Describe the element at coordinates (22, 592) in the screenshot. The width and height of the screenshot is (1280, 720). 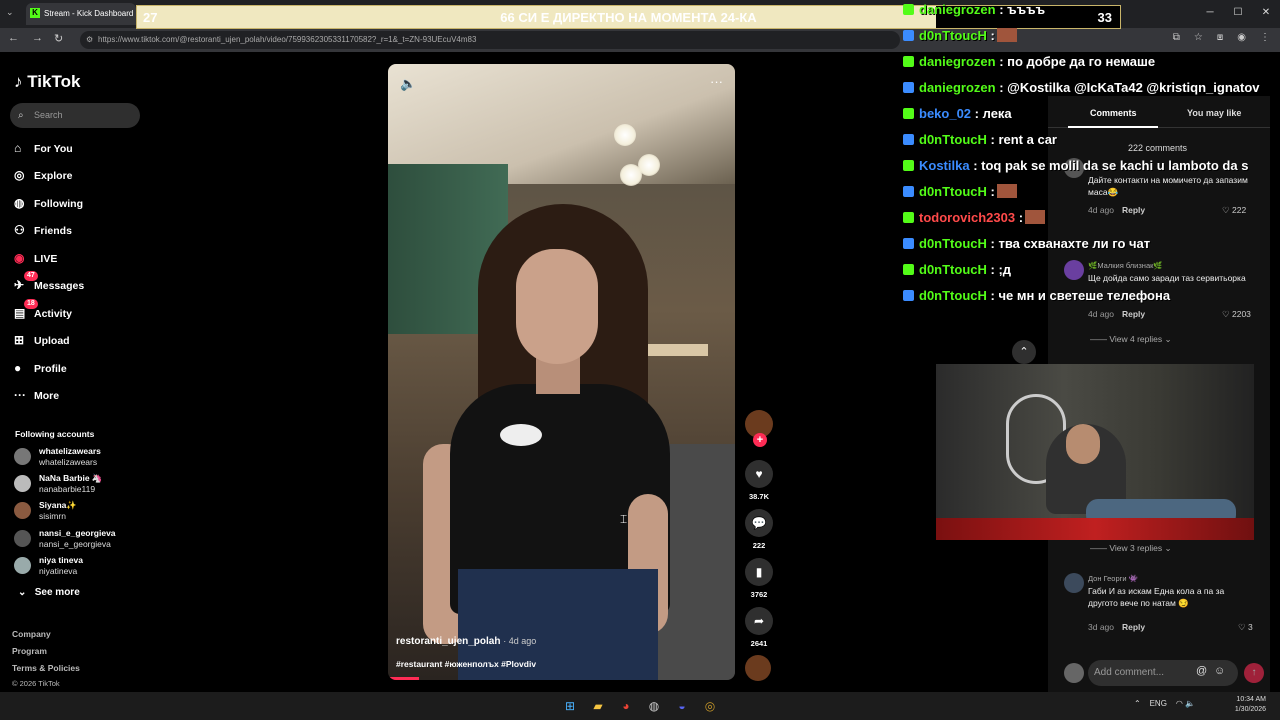
I see `chevron-down-icon: ⌄` at that location.